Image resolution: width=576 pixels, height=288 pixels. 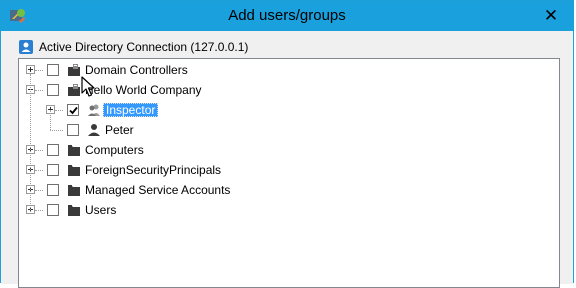 I want to click on connection-header: Active Directory Connection (127.0.0.1), so click(x=133, y=47).